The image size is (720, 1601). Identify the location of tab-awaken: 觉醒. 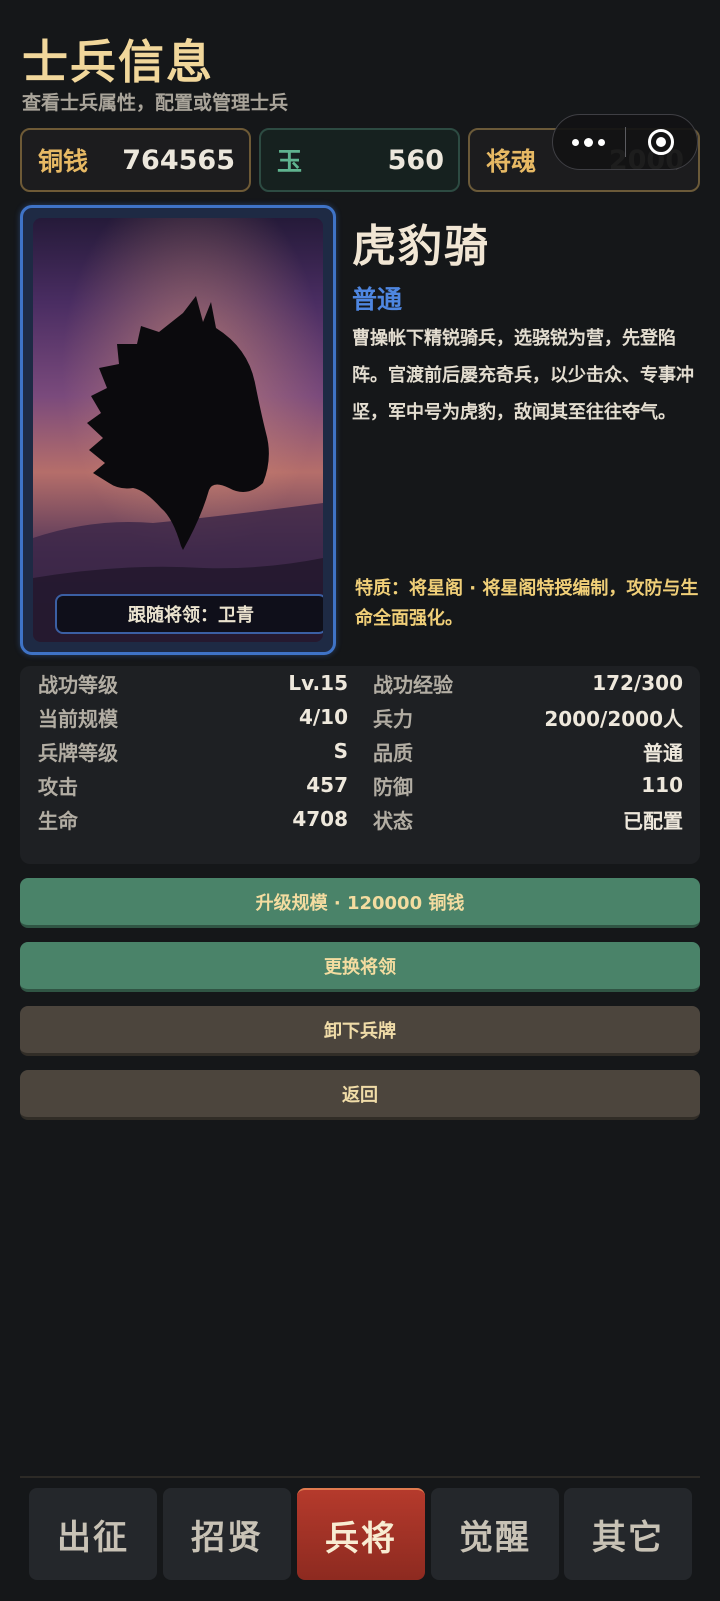
(495, 1534).